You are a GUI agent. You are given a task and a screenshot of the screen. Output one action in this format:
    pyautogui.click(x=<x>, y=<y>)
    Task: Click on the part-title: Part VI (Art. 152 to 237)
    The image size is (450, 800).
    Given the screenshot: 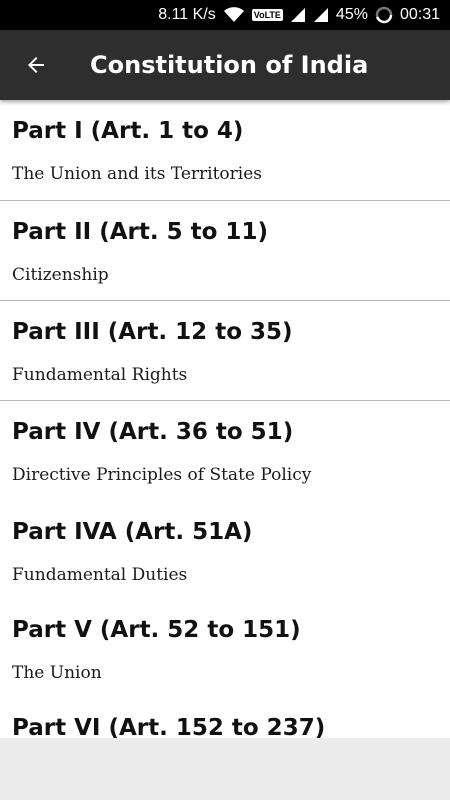 What is the action you would take?
    pyautogui.click(x=169, y=726)
    